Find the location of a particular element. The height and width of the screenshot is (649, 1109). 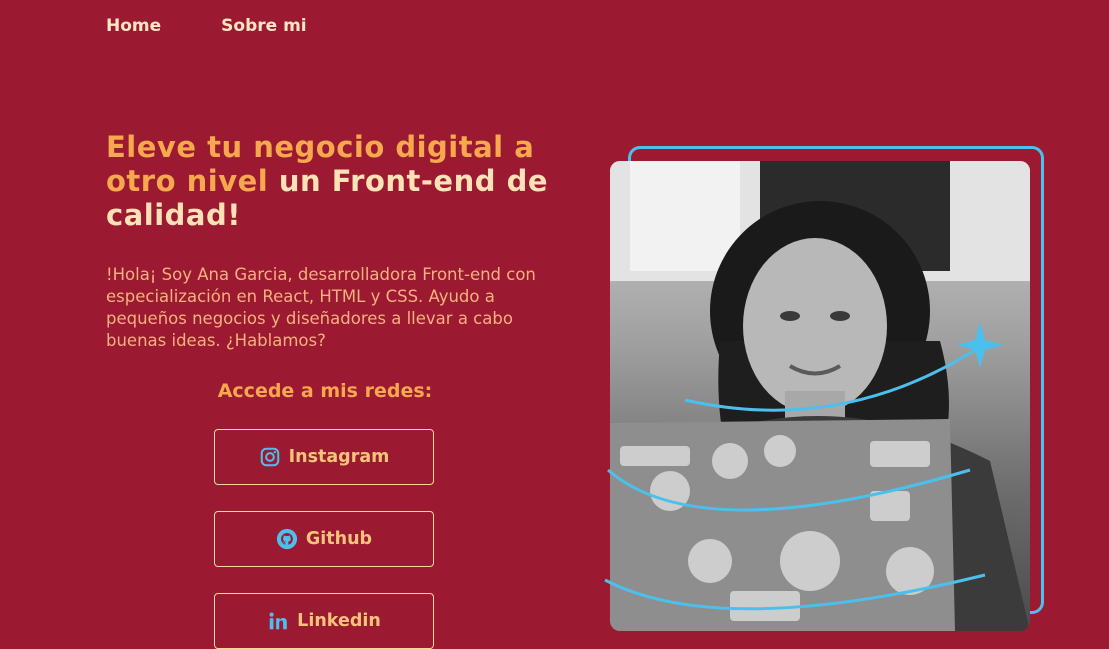

nav-about-link: Sobre mi is located at coordinates (263, 26).